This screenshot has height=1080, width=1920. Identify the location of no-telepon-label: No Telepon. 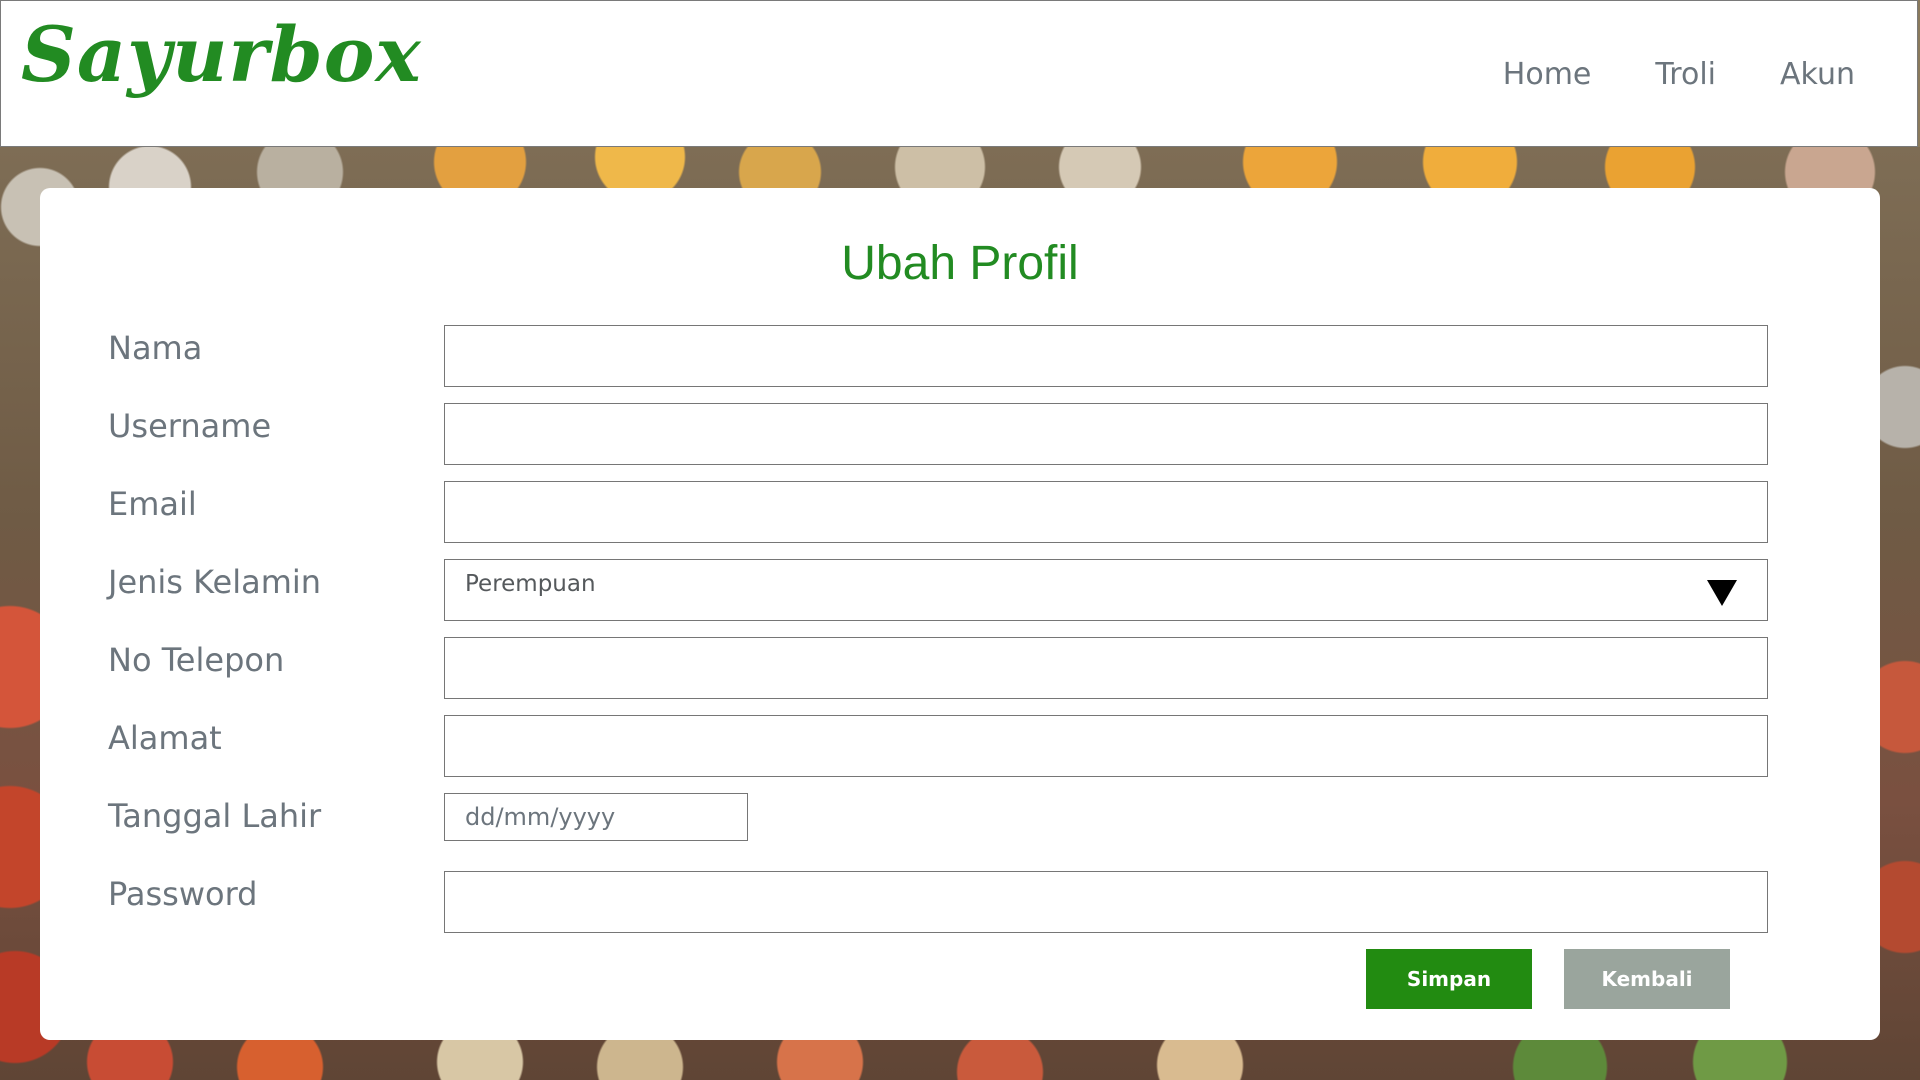
(196, 660).